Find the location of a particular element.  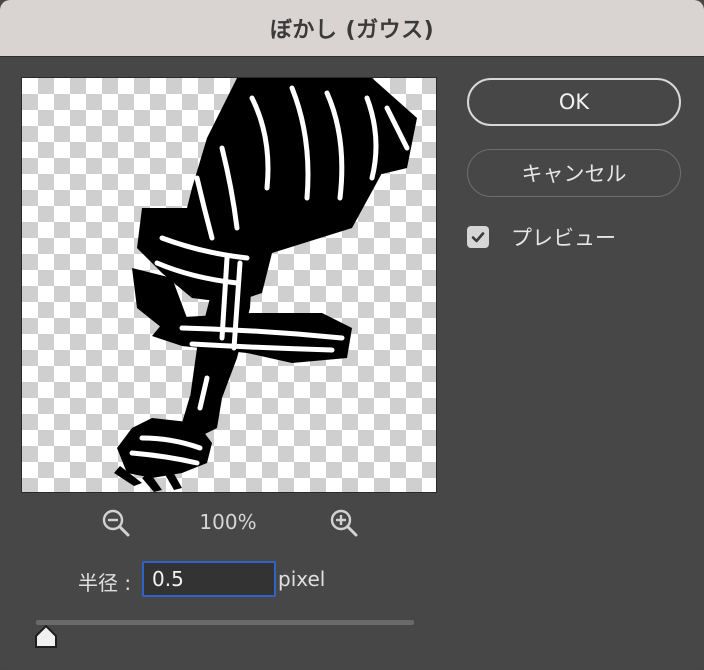

ok-button: OK is located at coordinates (574, 102).